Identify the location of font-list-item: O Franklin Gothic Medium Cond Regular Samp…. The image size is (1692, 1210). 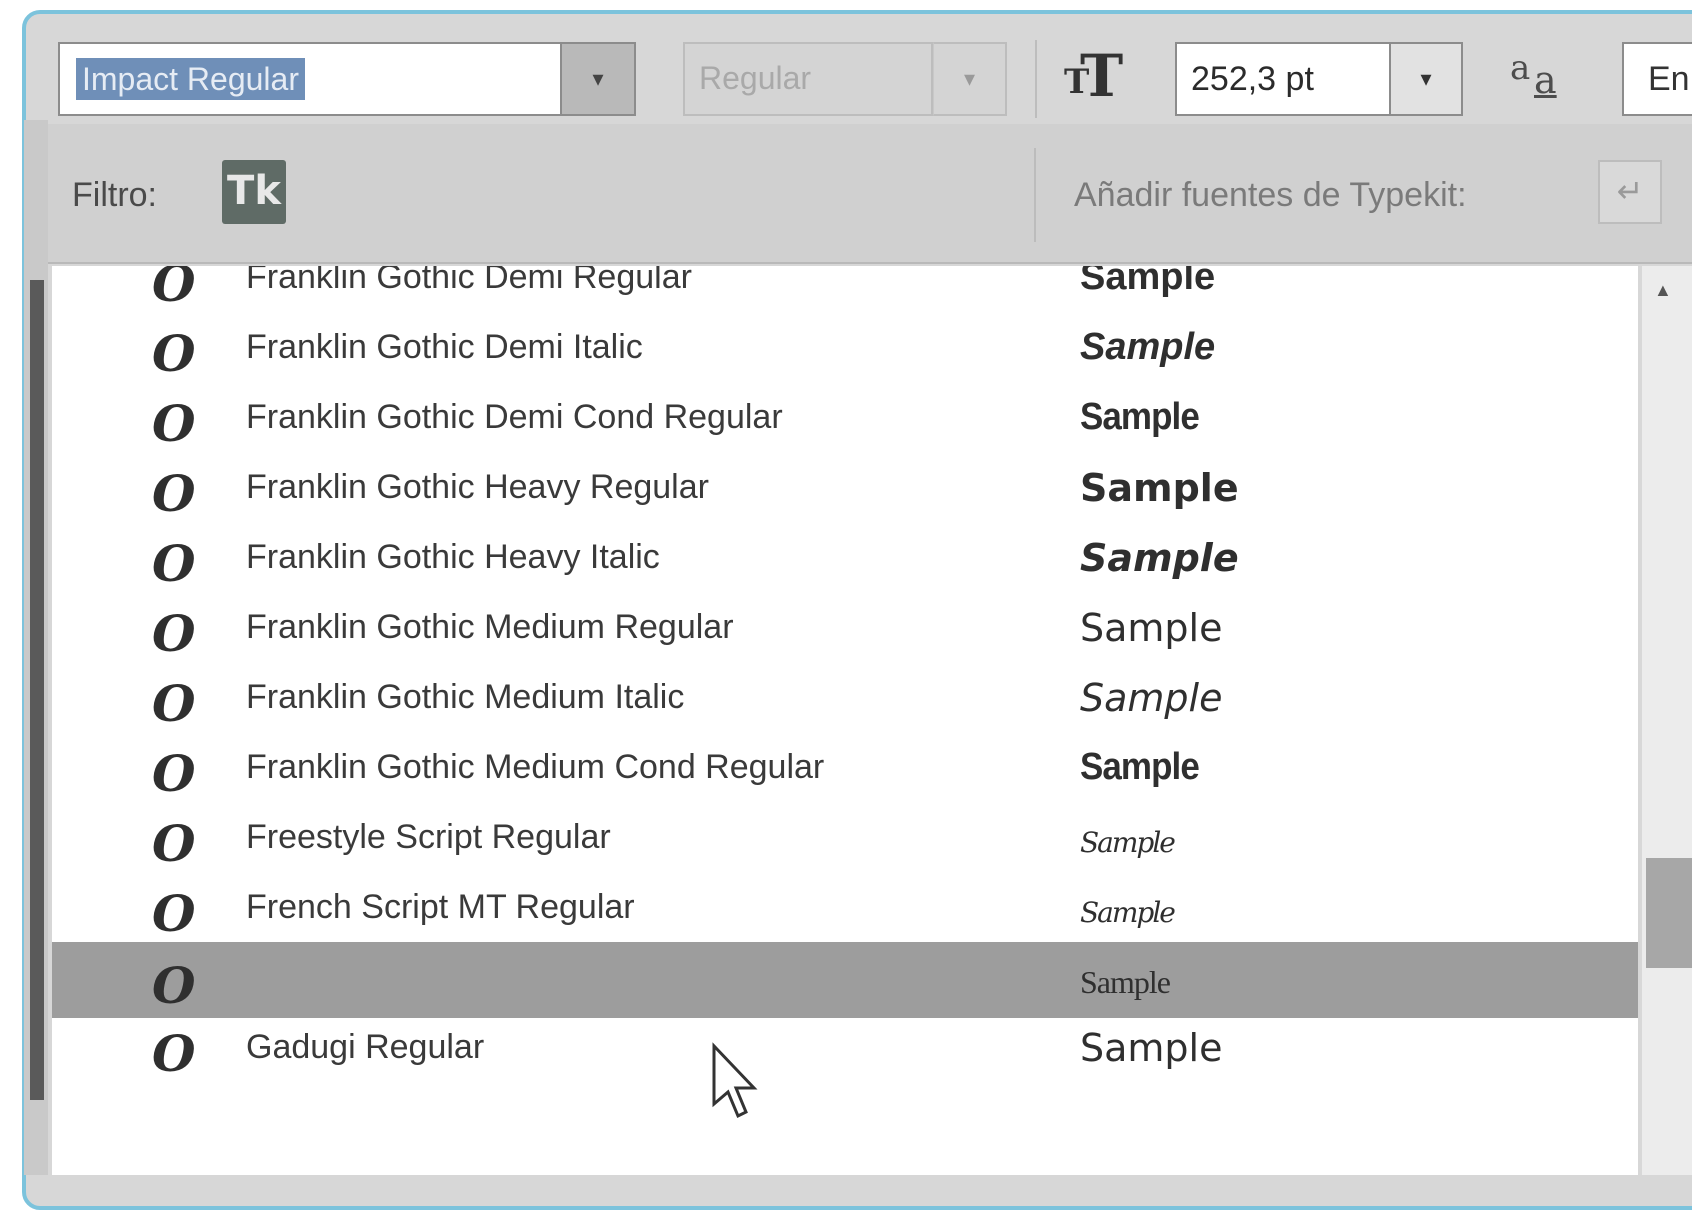
(845, 768).